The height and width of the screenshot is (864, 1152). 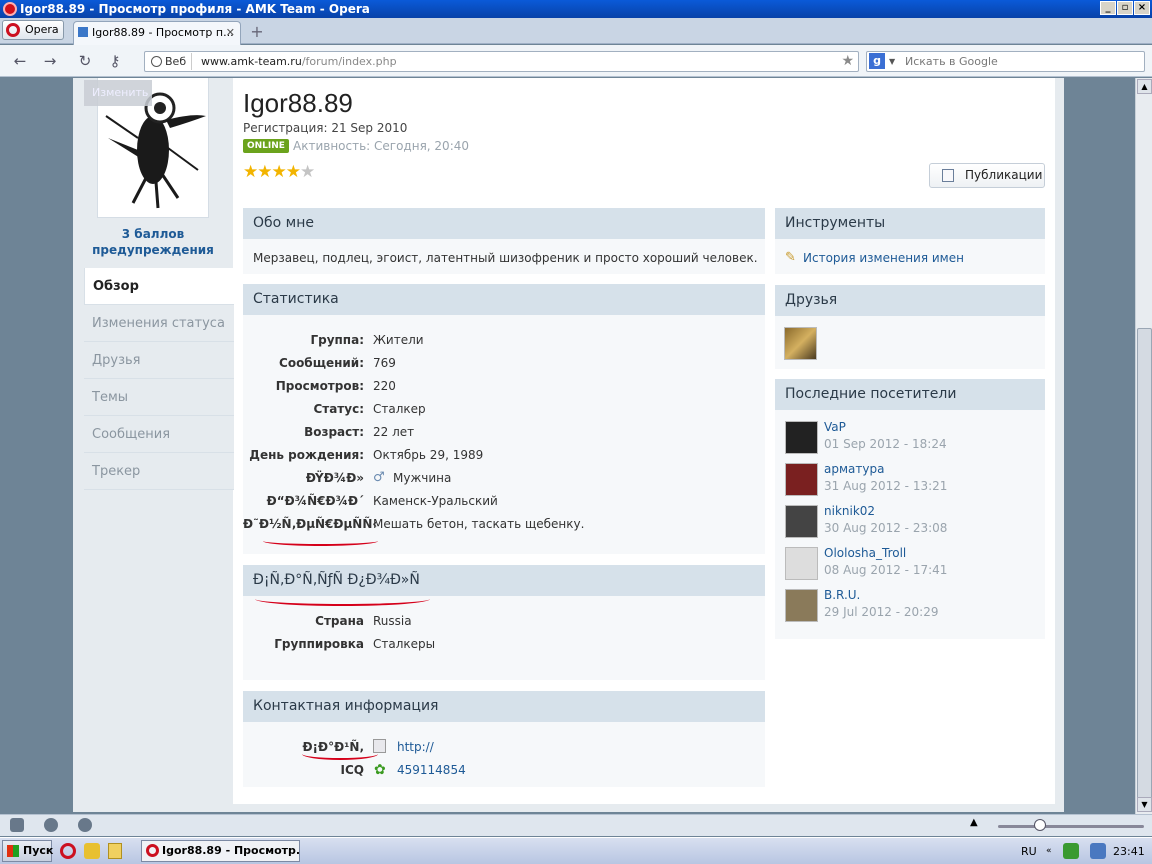 I want to click on minimize-button: _, so click(x=1108, y=8).